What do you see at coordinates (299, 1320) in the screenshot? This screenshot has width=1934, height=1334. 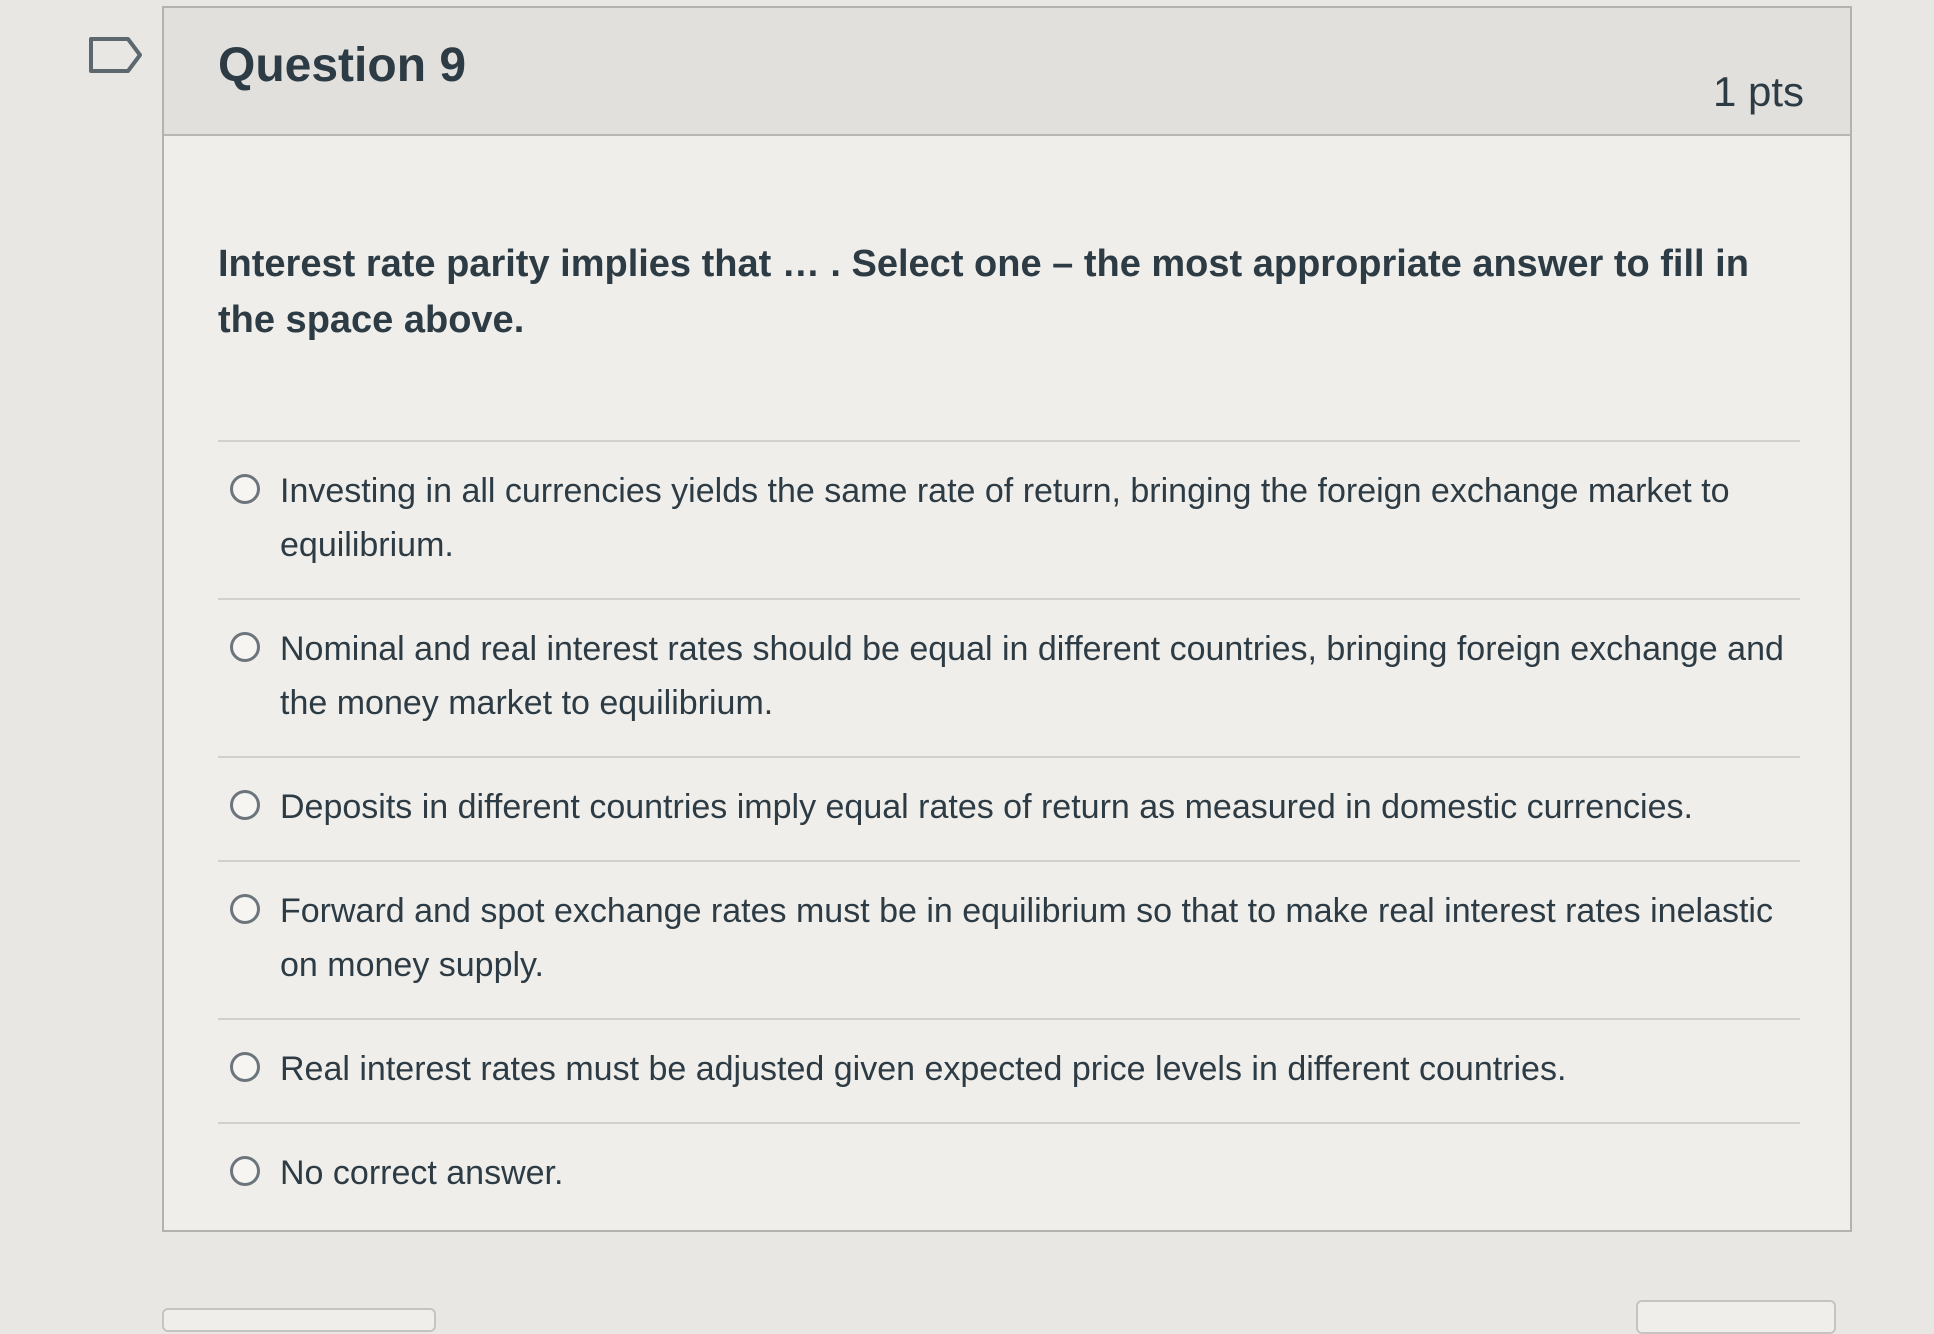 I see `previous-nav-button` at bounding box center [299, 1320].